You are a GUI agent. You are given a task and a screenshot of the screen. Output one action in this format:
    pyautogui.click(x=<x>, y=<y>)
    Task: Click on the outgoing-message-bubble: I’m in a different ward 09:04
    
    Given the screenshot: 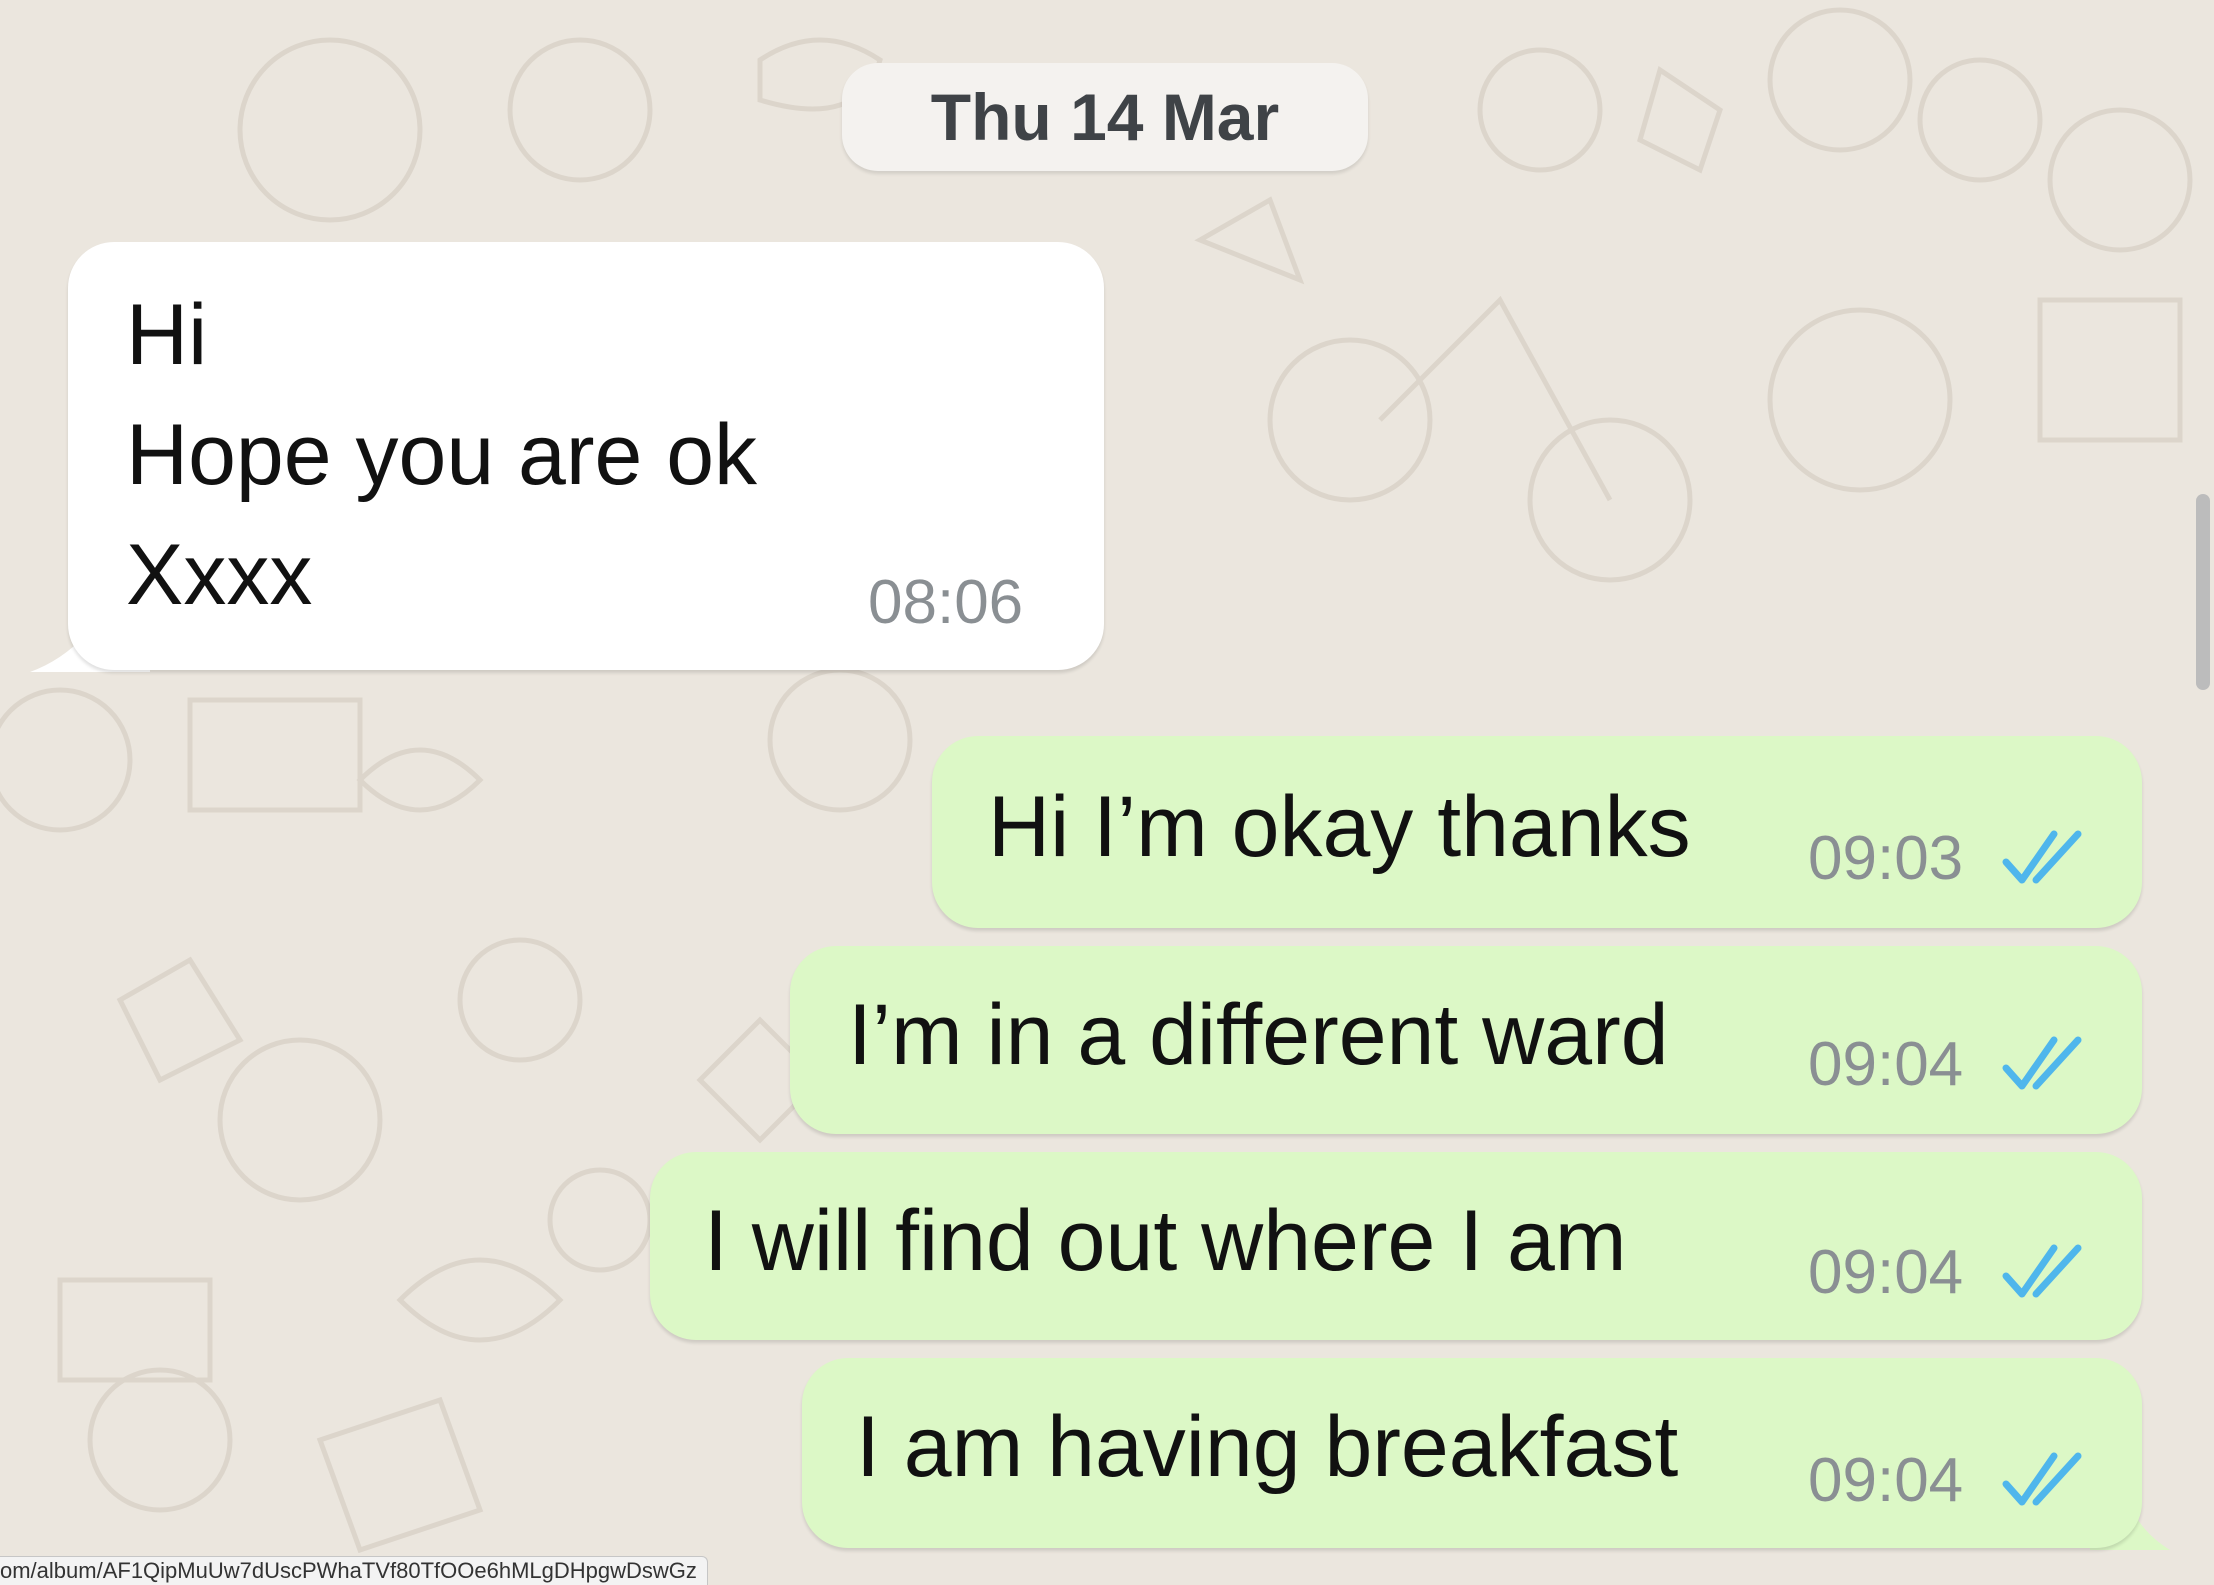 What is the action you would take?
    pyautogui.click(x=1466, y=1040)
    